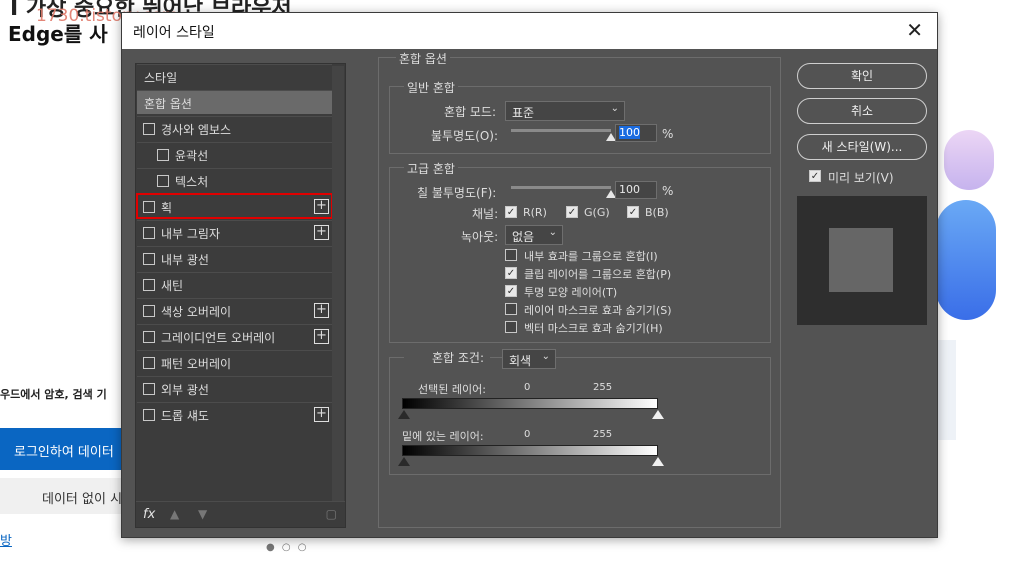  What do you see at coordinates (530, 403) in the screenshot?
I see `this-layer-gradient` at bounding box center [530, 403].